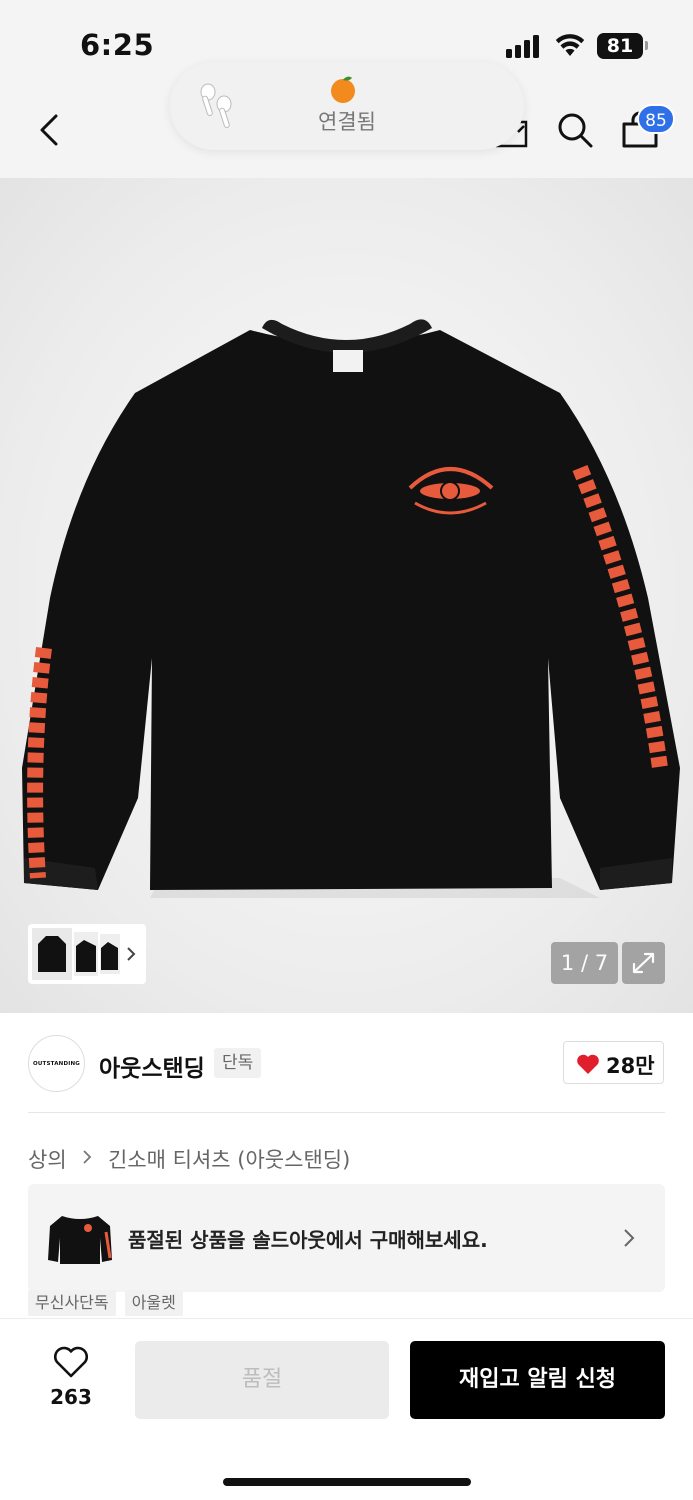  I want to click on airpods-connection-popup: 연결됨, so click(347, 106).